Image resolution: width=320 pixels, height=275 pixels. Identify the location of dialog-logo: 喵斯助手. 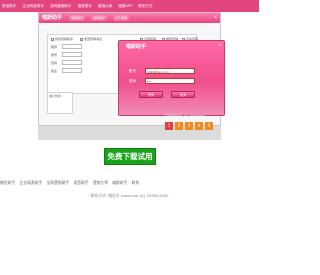
(136, 47).